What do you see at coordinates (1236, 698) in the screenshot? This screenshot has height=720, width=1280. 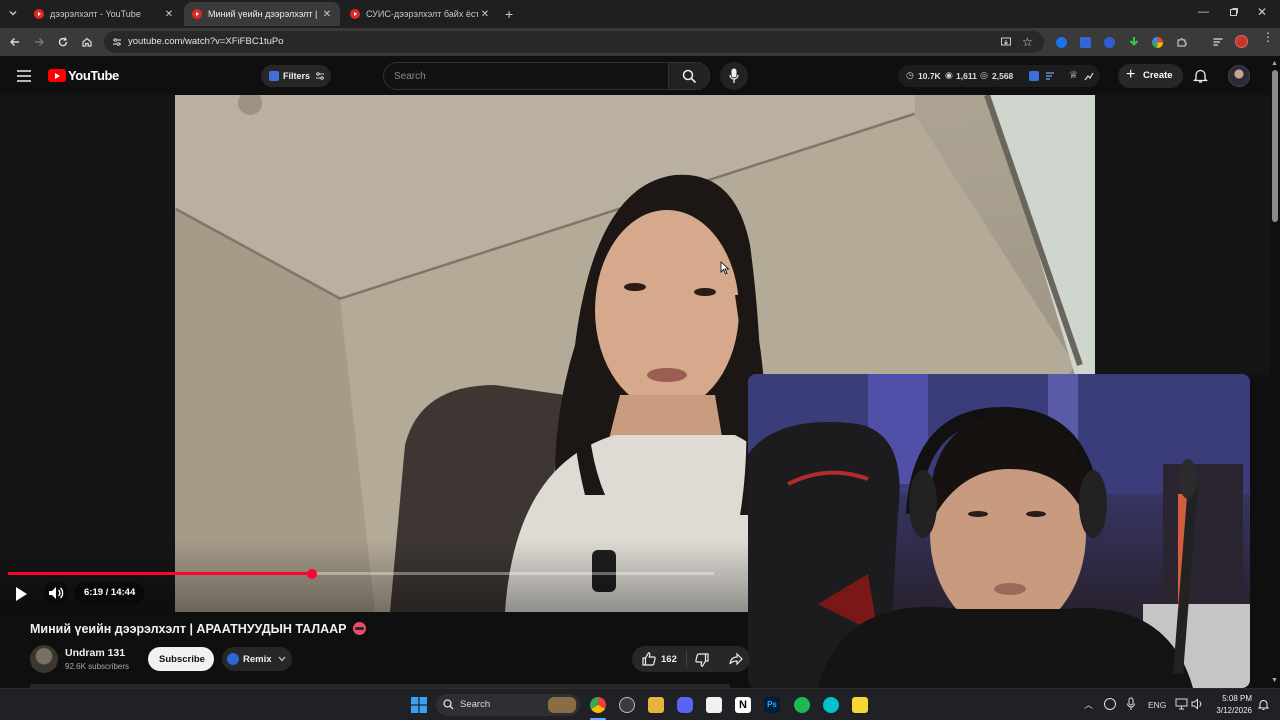 I see `taskbar-time: 5:08 PM` at bounding box center [1236, 698].